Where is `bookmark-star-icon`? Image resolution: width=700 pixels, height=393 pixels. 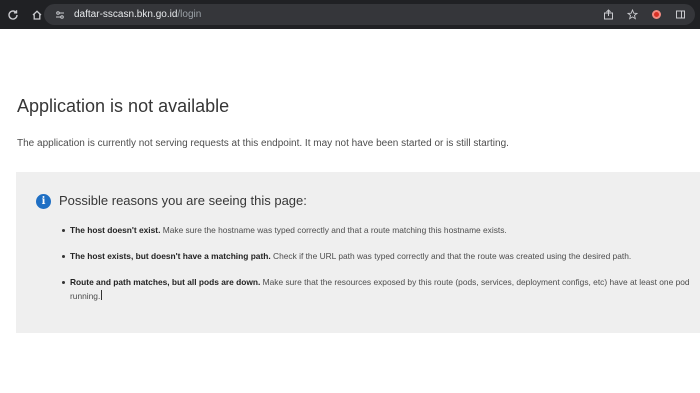 bookmark-star-icon is located at coordinates (632, 14).